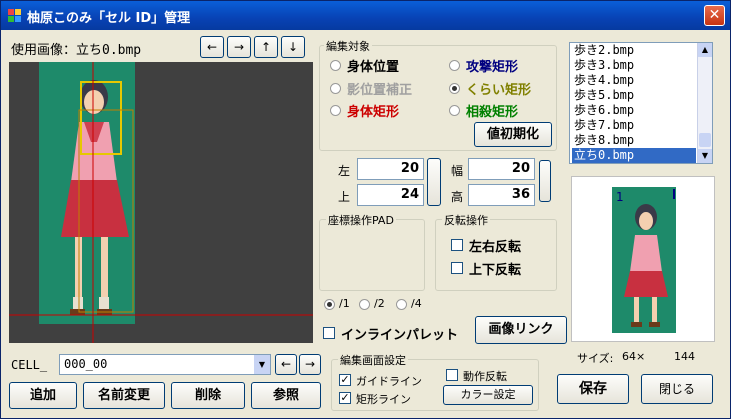  Describe the element at coordinates (379, 303) in the screenshot. I see `label-scale-2: /2` at that location.